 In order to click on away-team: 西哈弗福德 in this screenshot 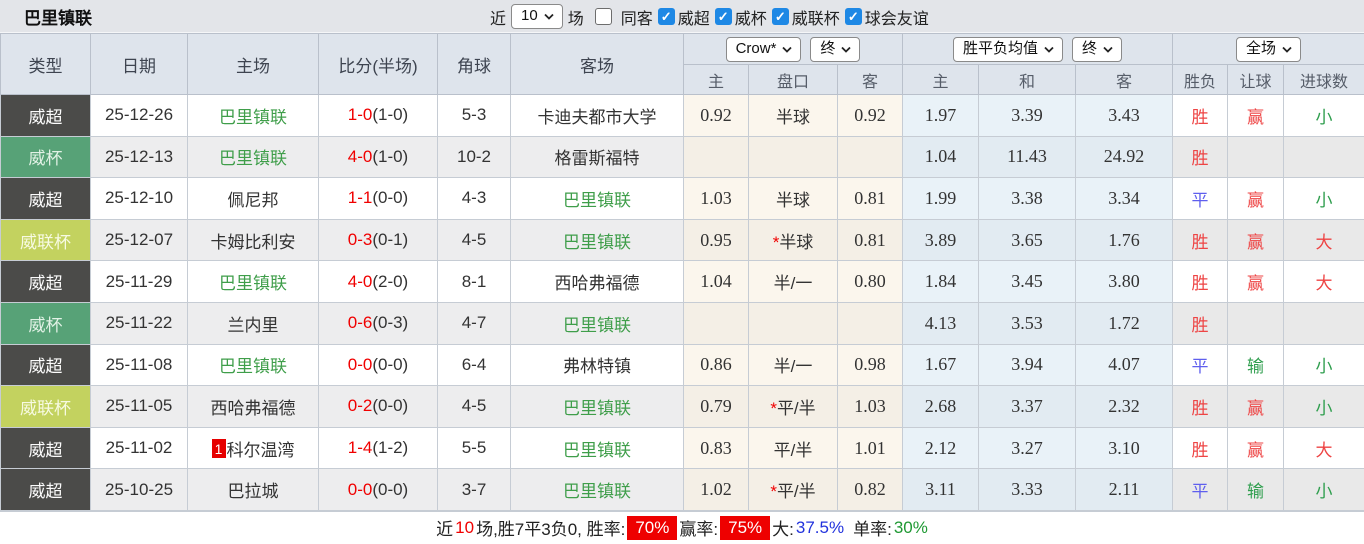, I will do `click(597, 281)`.